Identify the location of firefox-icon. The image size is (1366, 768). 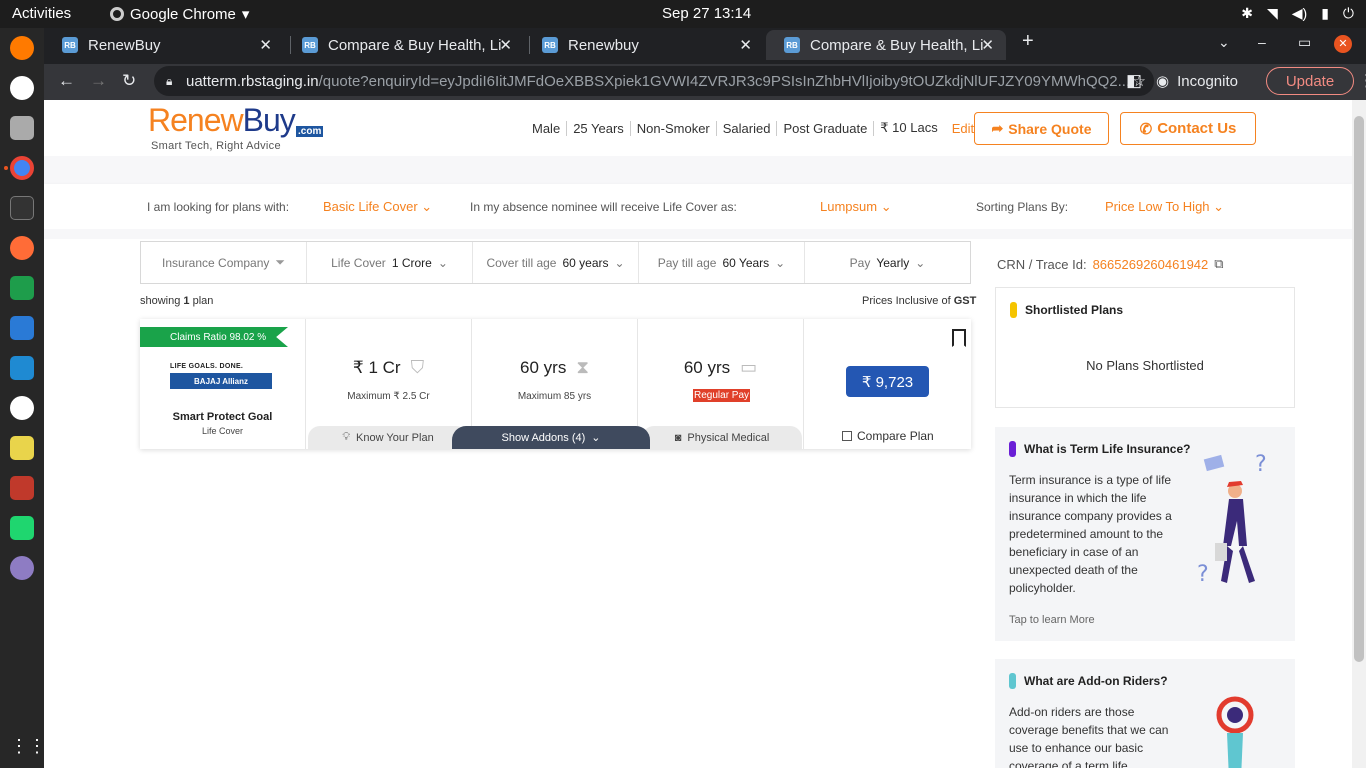
(22, 48).